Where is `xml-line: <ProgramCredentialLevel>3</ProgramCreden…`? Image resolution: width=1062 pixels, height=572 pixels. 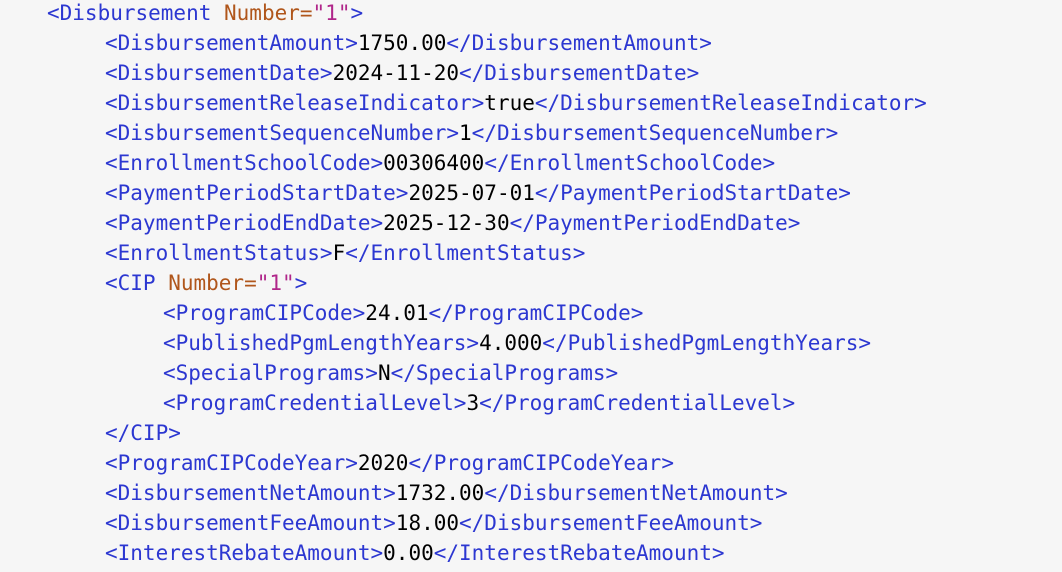
xml-line: <ProgramCredentialLevel>3</ProgramCreden… is located at coordinates (479, 403).